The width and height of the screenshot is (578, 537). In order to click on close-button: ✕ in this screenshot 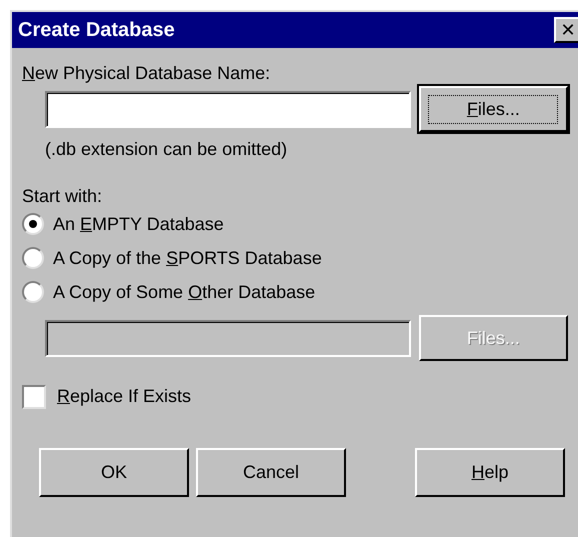, I will do `click(566, 30)`.